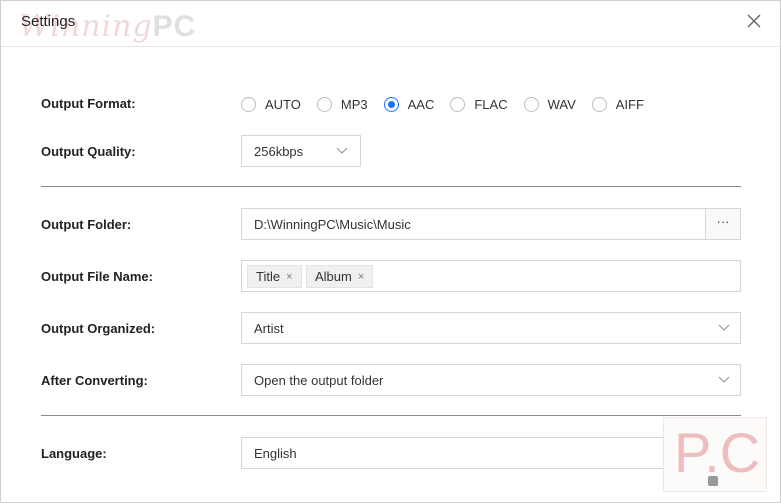  I want to click on browse-folder-button: ···, so click(723, 224).